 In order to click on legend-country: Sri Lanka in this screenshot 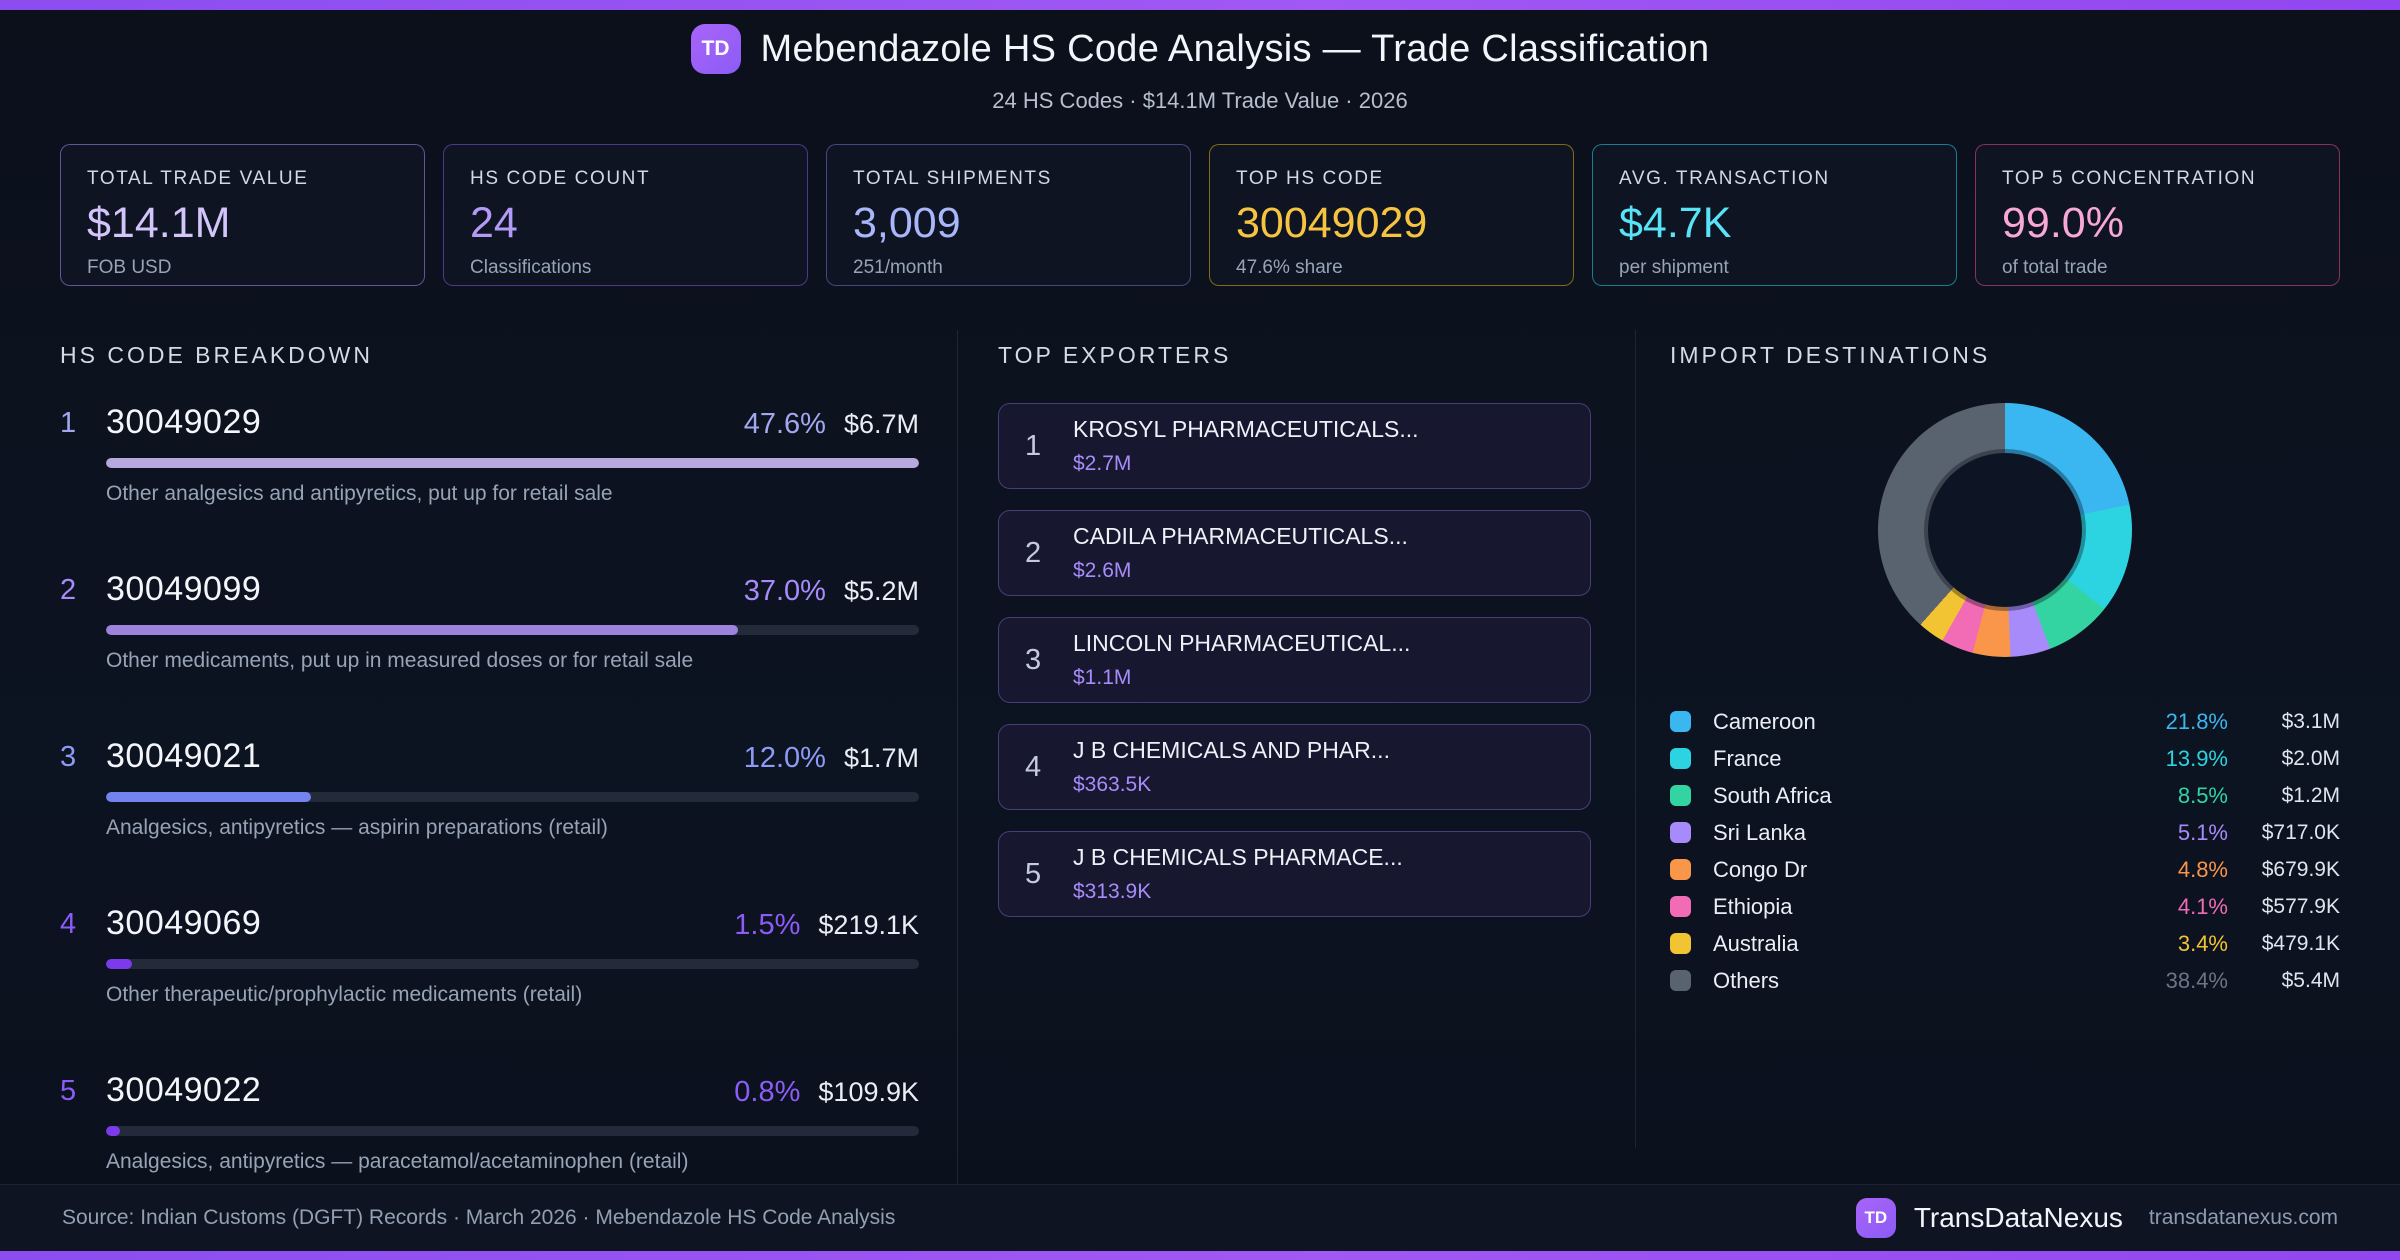, I will do `click(1759, 832)`.